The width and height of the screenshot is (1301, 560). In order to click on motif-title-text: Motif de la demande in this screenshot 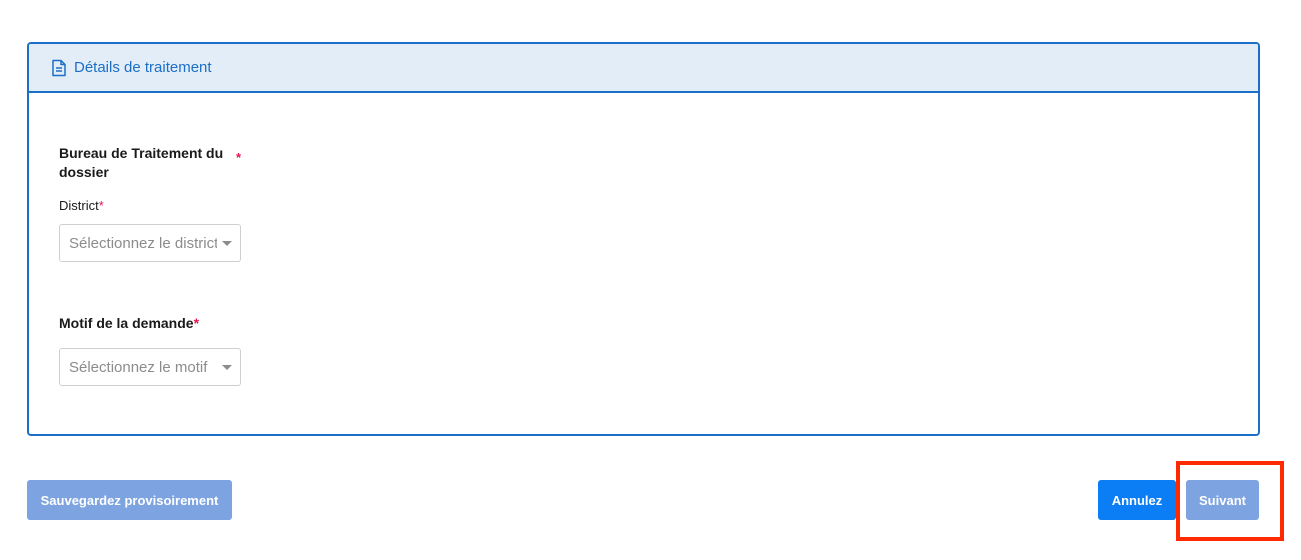, I will do `click(126, 323)`.